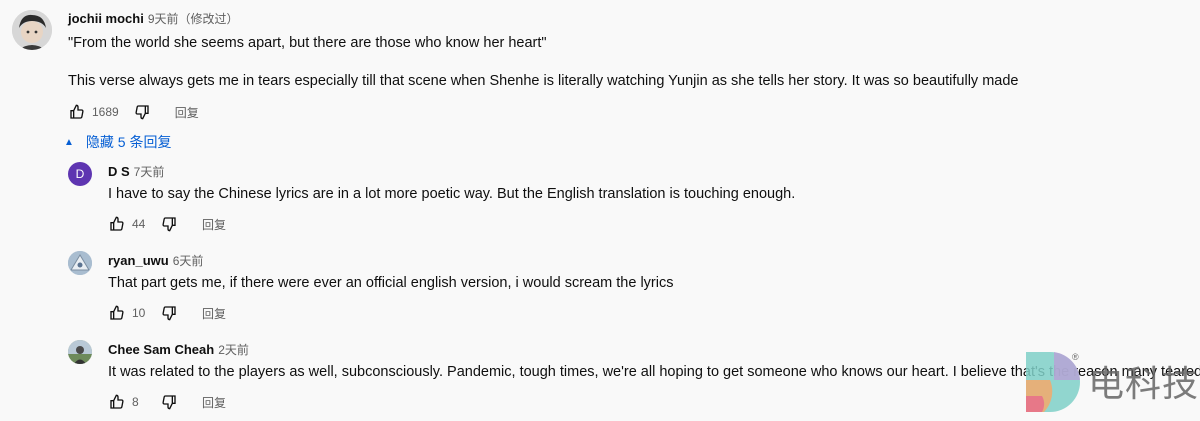 The image size is (1200, 421). What do you see at coordinates (193, 19) in the screenshot?
I see `comment-time: 9天前（修改过）` at bounding box center [193, 19].